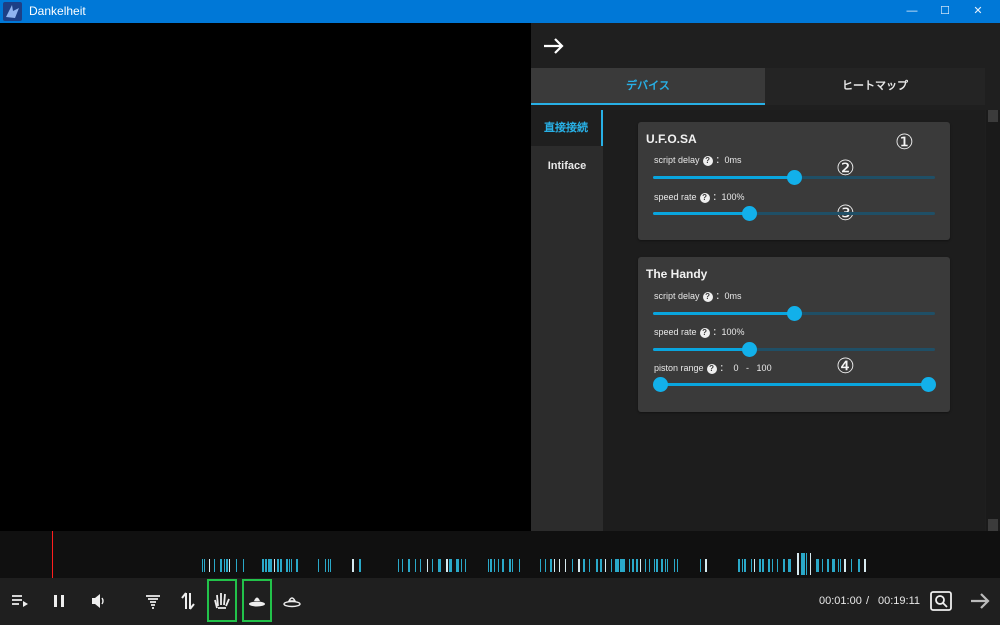 This screenshot has width=1000, height=625. What do you see at coordinates (671, 139) in the screenshot?
I see `device-name: U.F.O.SA` at bounding box center [671, 139].